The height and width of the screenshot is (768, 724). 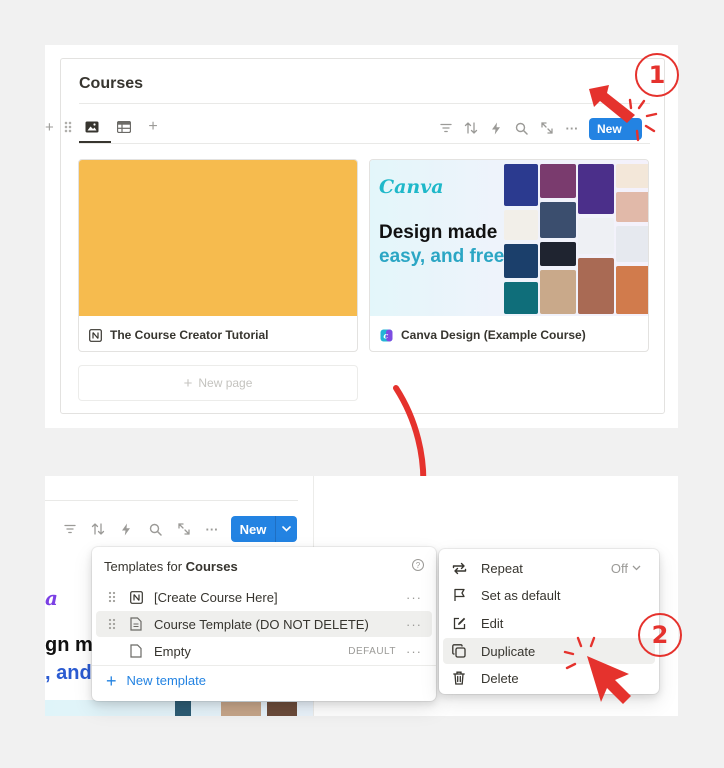 I want to click on flag-icon, so click(x=459, y=595).